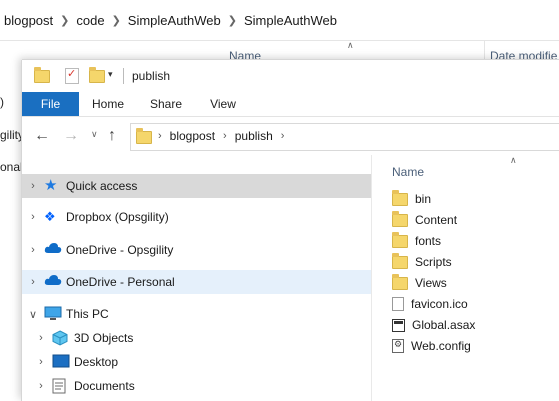  I want to click on documents-icon, so click(61, 386).